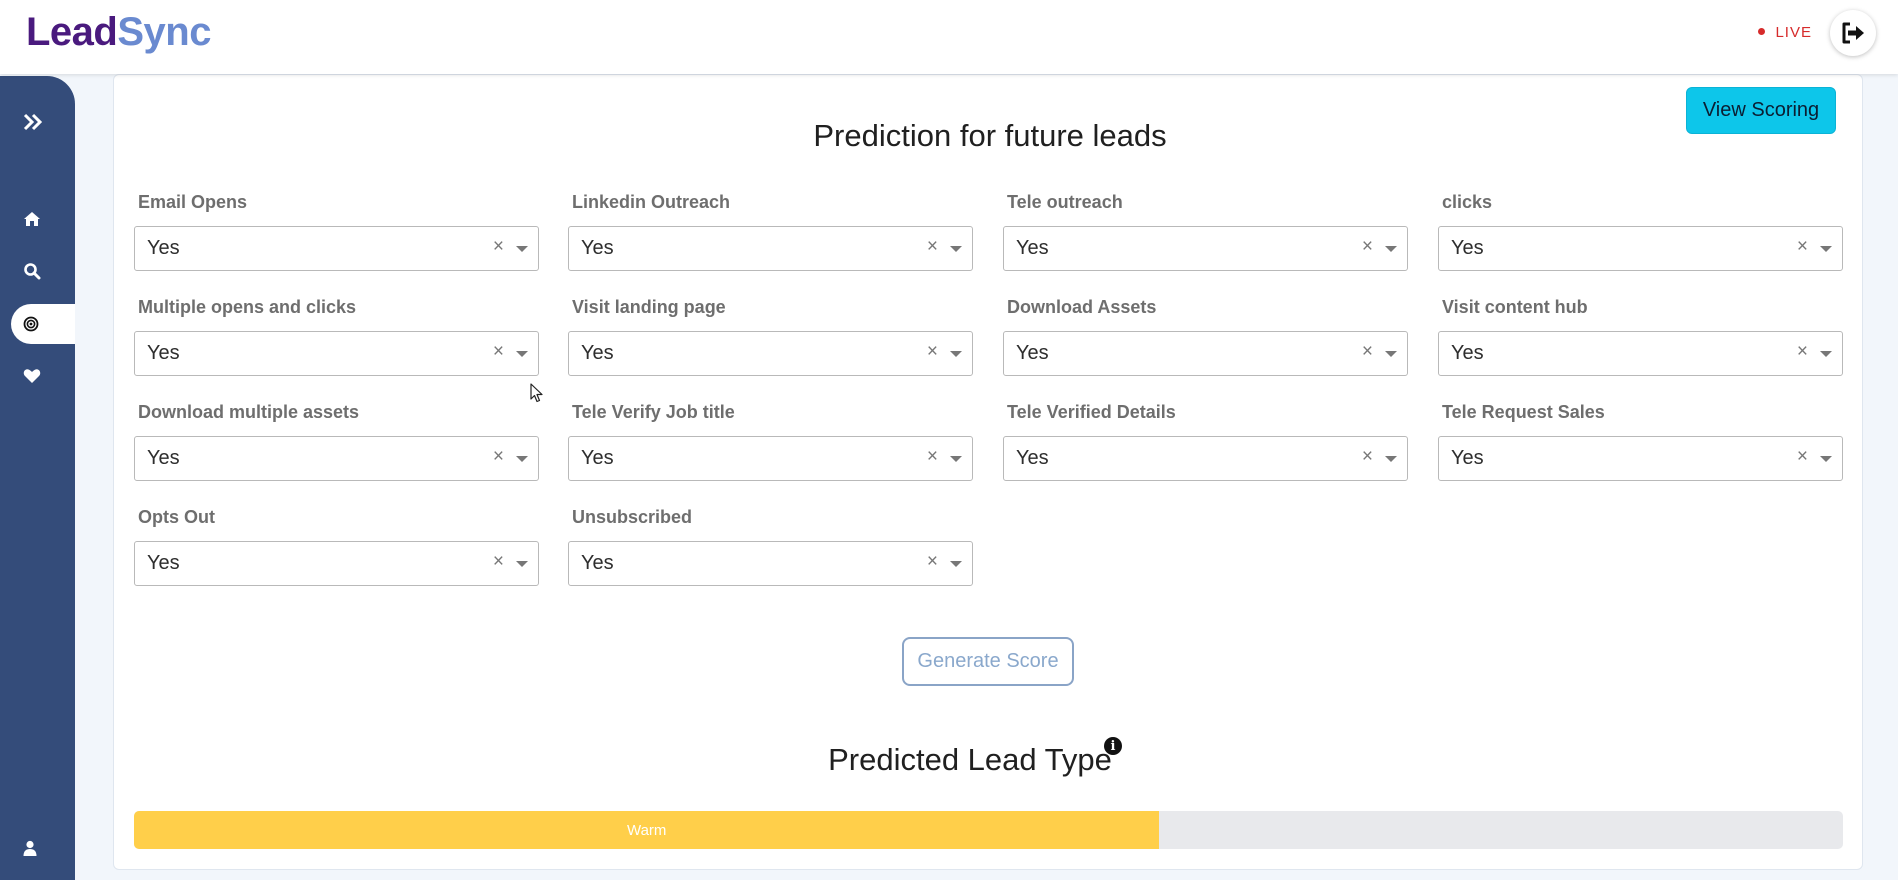 This screenshot has height=880, width=1898. Describe the element at coordinates (336, 353) in the screenshot. I see `select-multiple-opens-clicks: Yes ×` at that location.